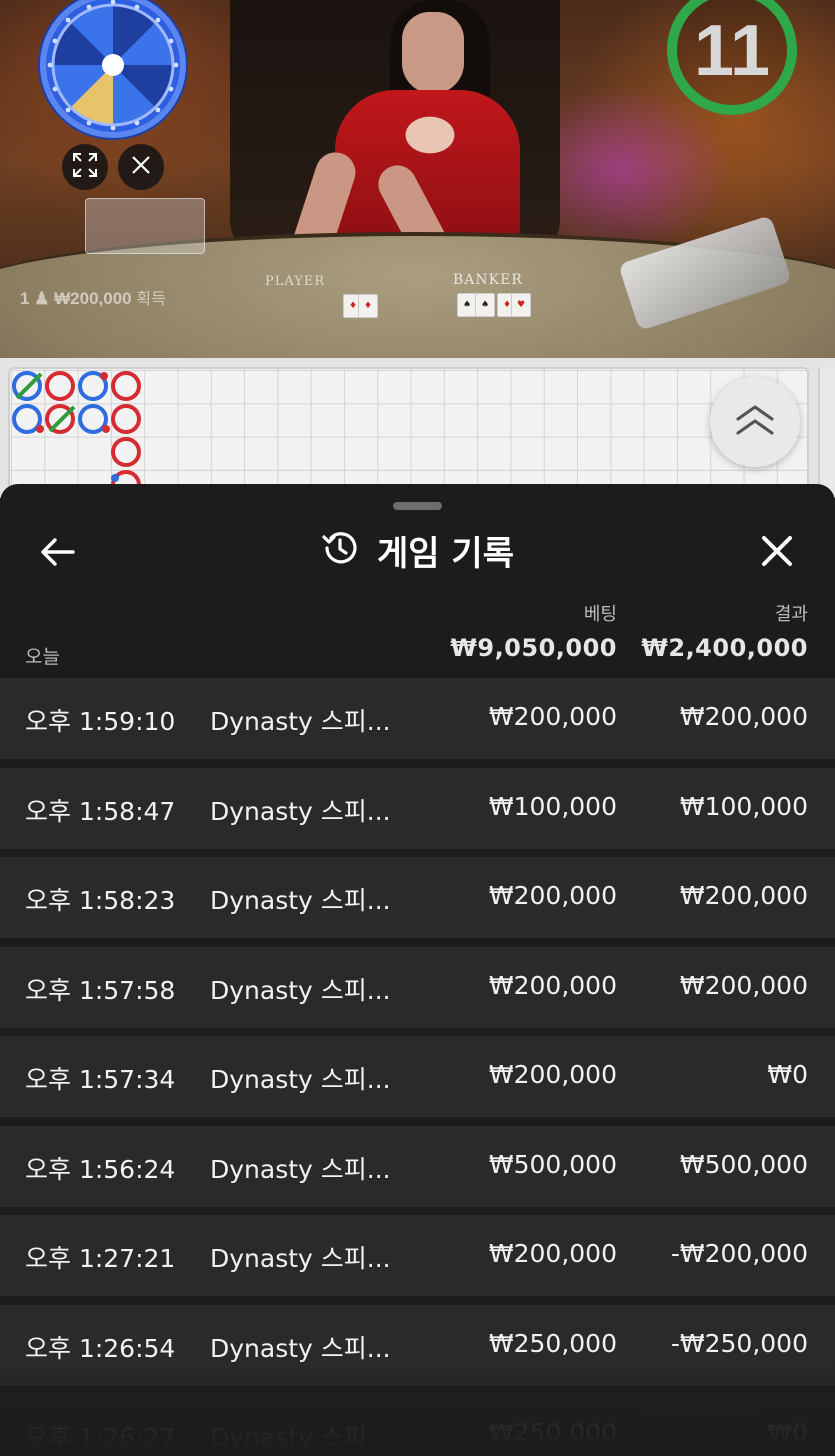  Describe the element at coordinates (417, 506) in the screenshot. I see `sheet-drag-handle` at that location.